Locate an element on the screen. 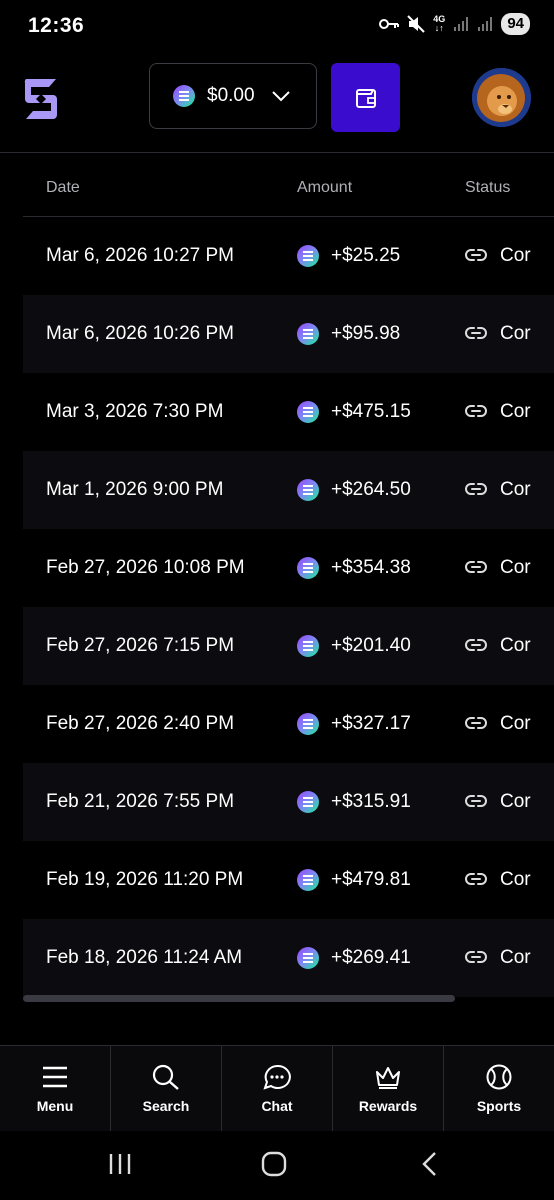 The width and height of the screenshot is (554, 1200). back-icon is located at coordinates (431, 1164).